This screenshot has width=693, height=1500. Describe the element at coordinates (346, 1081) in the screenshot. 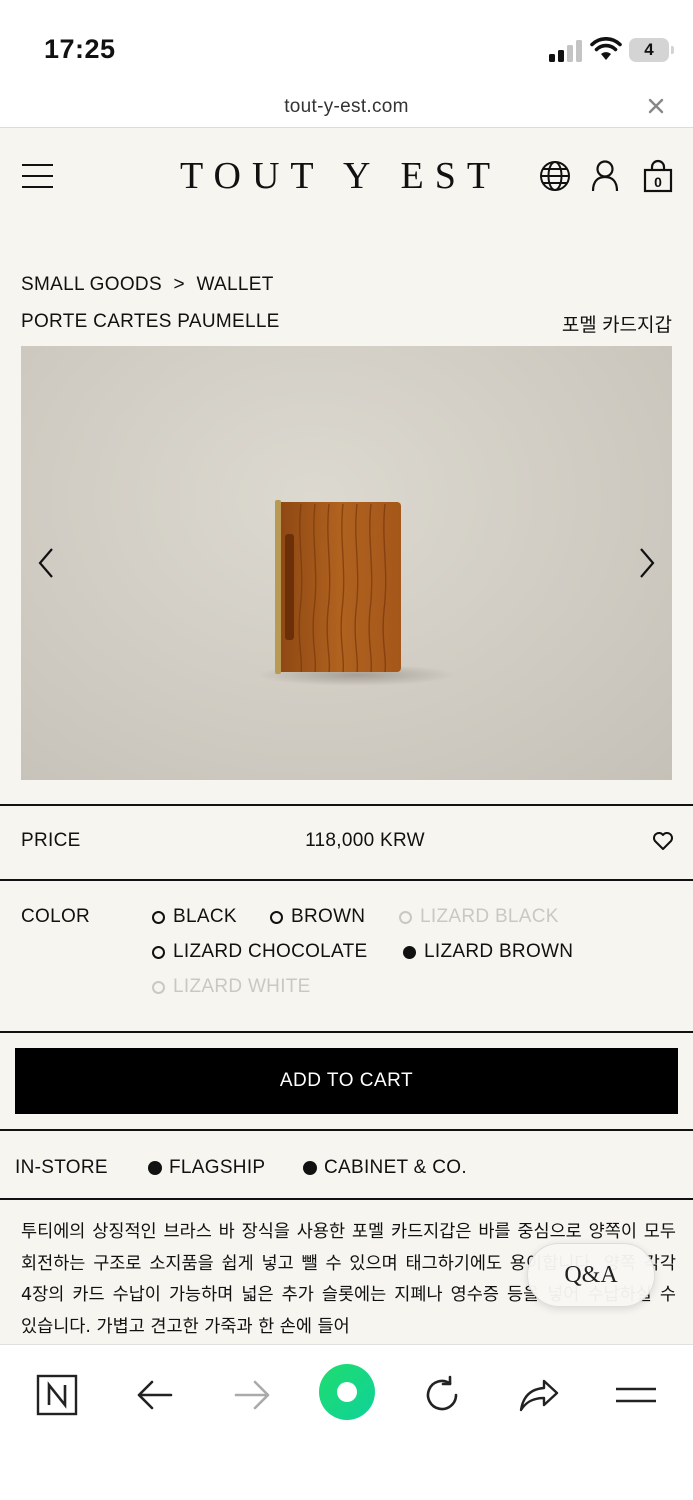

I see `add-to-cart-button: ADD TO CART` at that location.